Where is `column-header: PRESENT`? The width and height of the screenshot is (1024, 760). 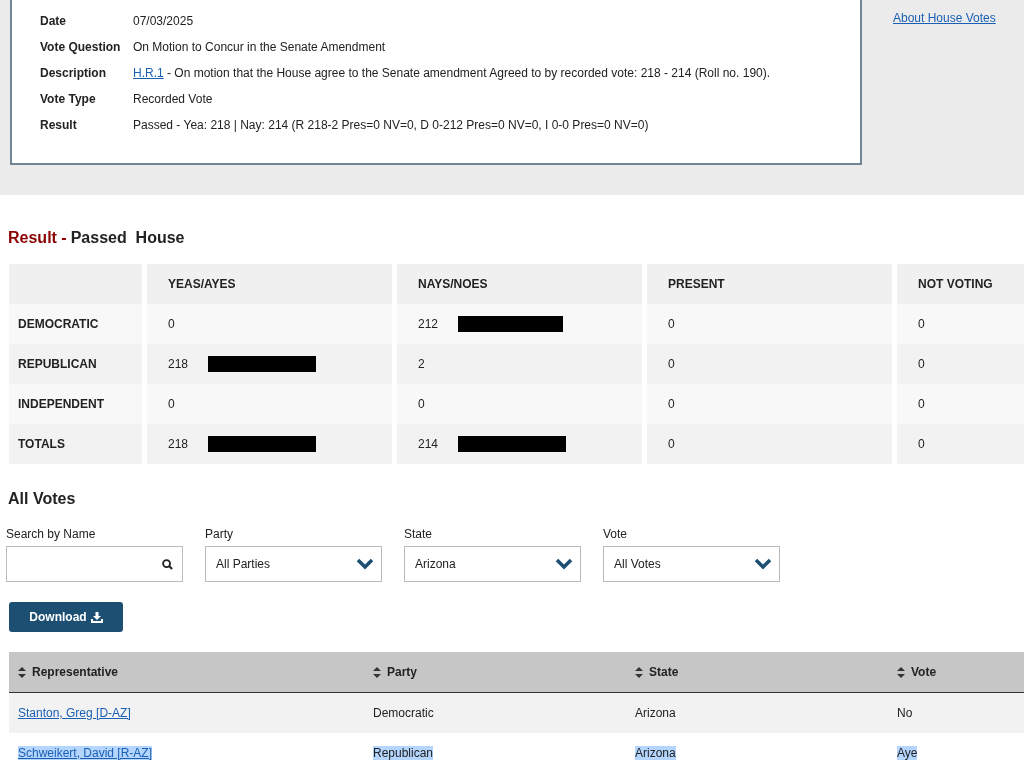 column-header: PRESENT is located at coordinates (769, 284).